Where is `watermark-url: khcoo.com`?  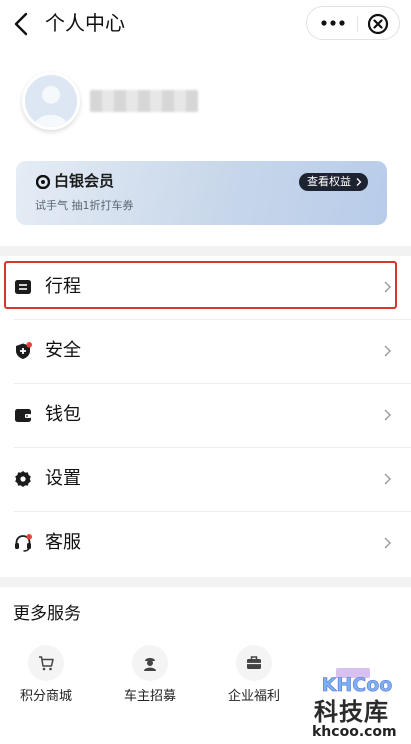
watermark-url: khcoo.com is located at coordinates (354, 732).